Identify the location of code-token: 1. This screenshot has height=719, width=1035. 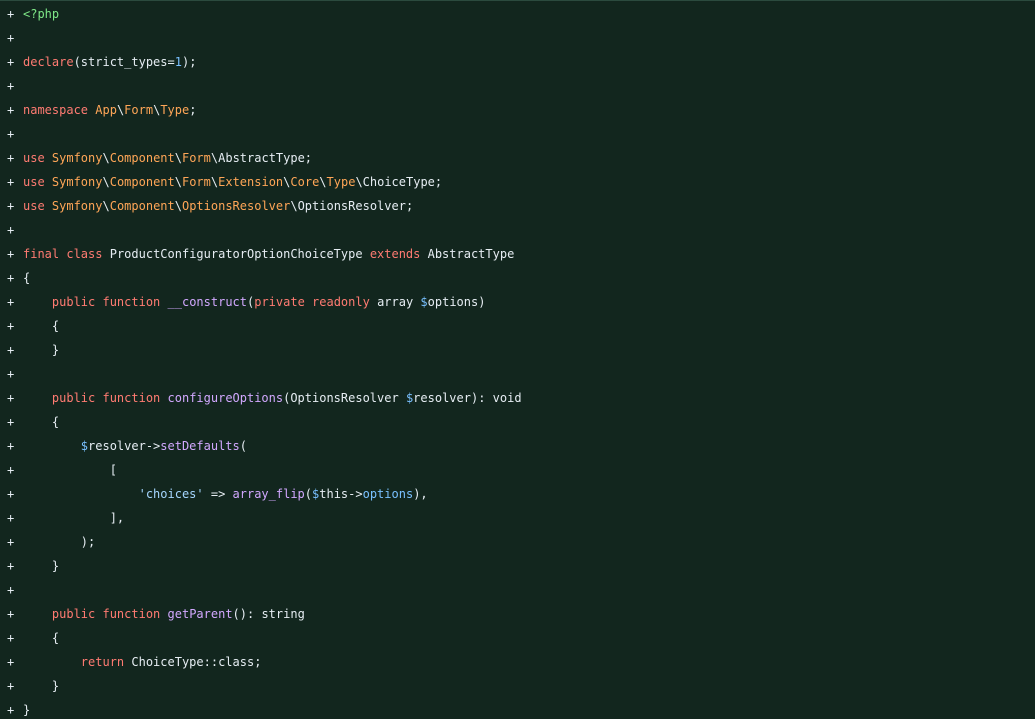
(178, 62).